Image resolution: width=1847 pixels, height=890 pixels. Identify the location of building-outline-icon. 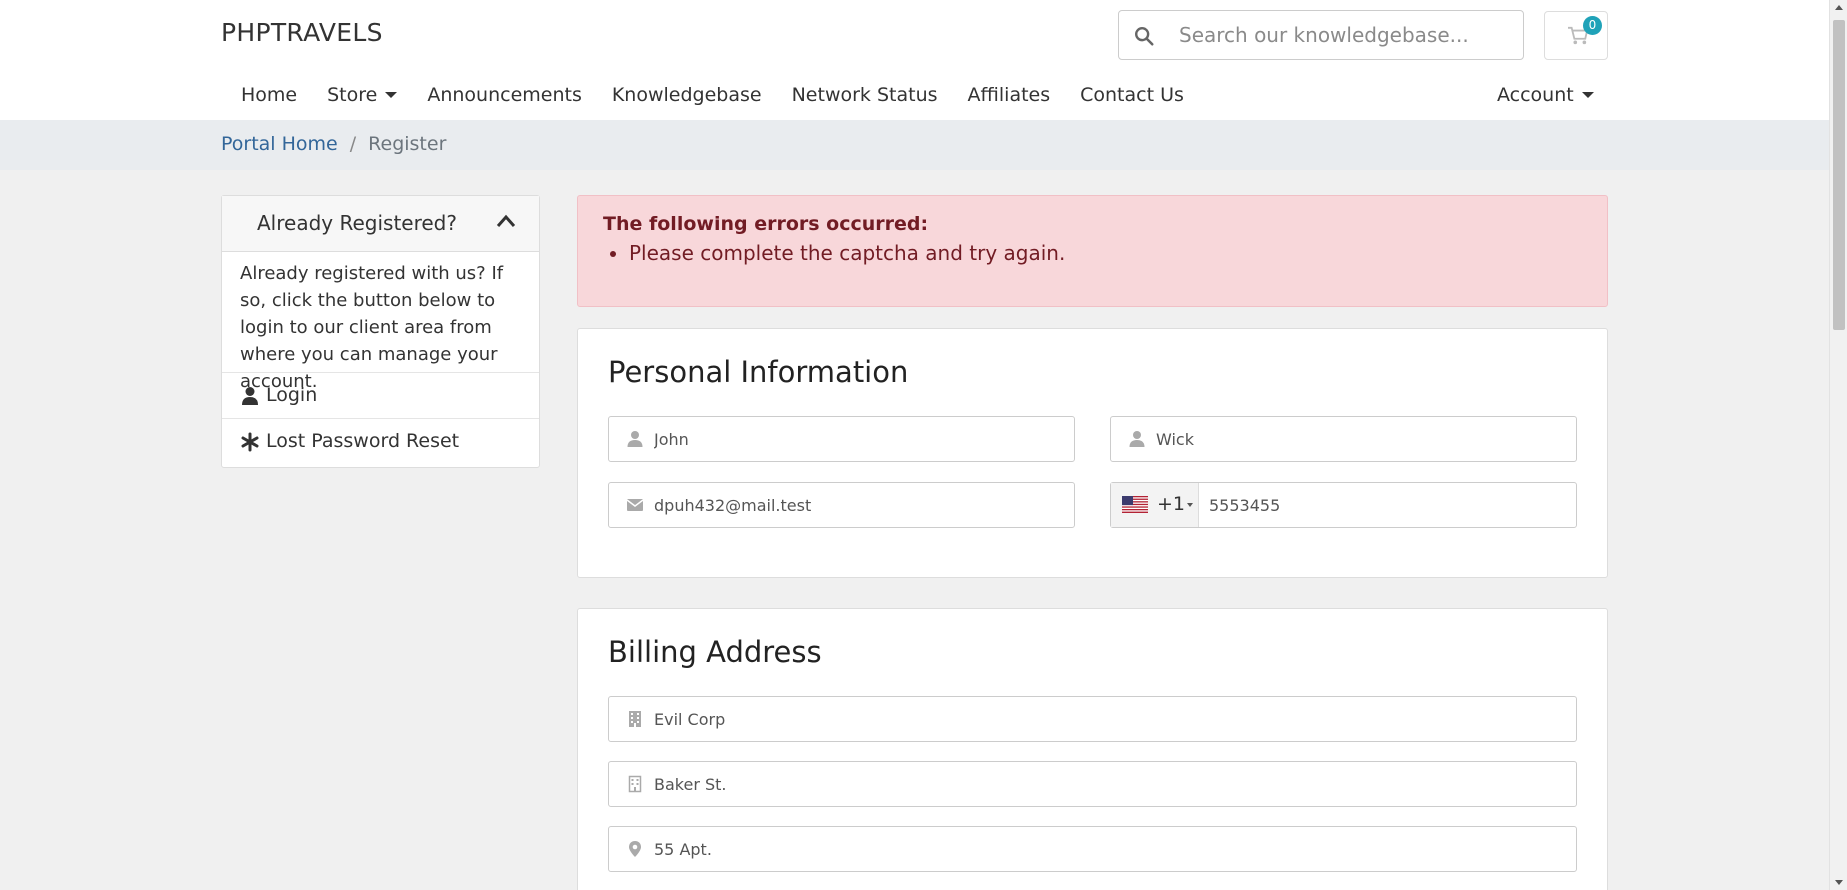
(635, 784).